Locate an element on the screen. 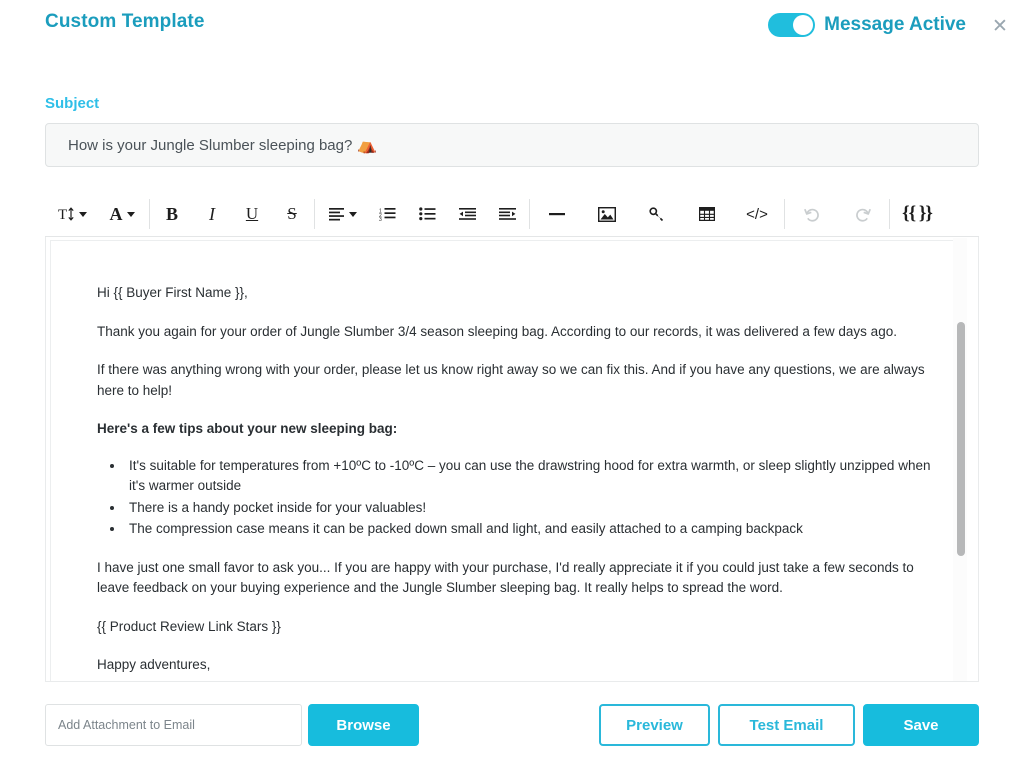 The image size is (1024, 757). attachment-placeholder: Add Attachment to Email is located at coordinates (126, 725).